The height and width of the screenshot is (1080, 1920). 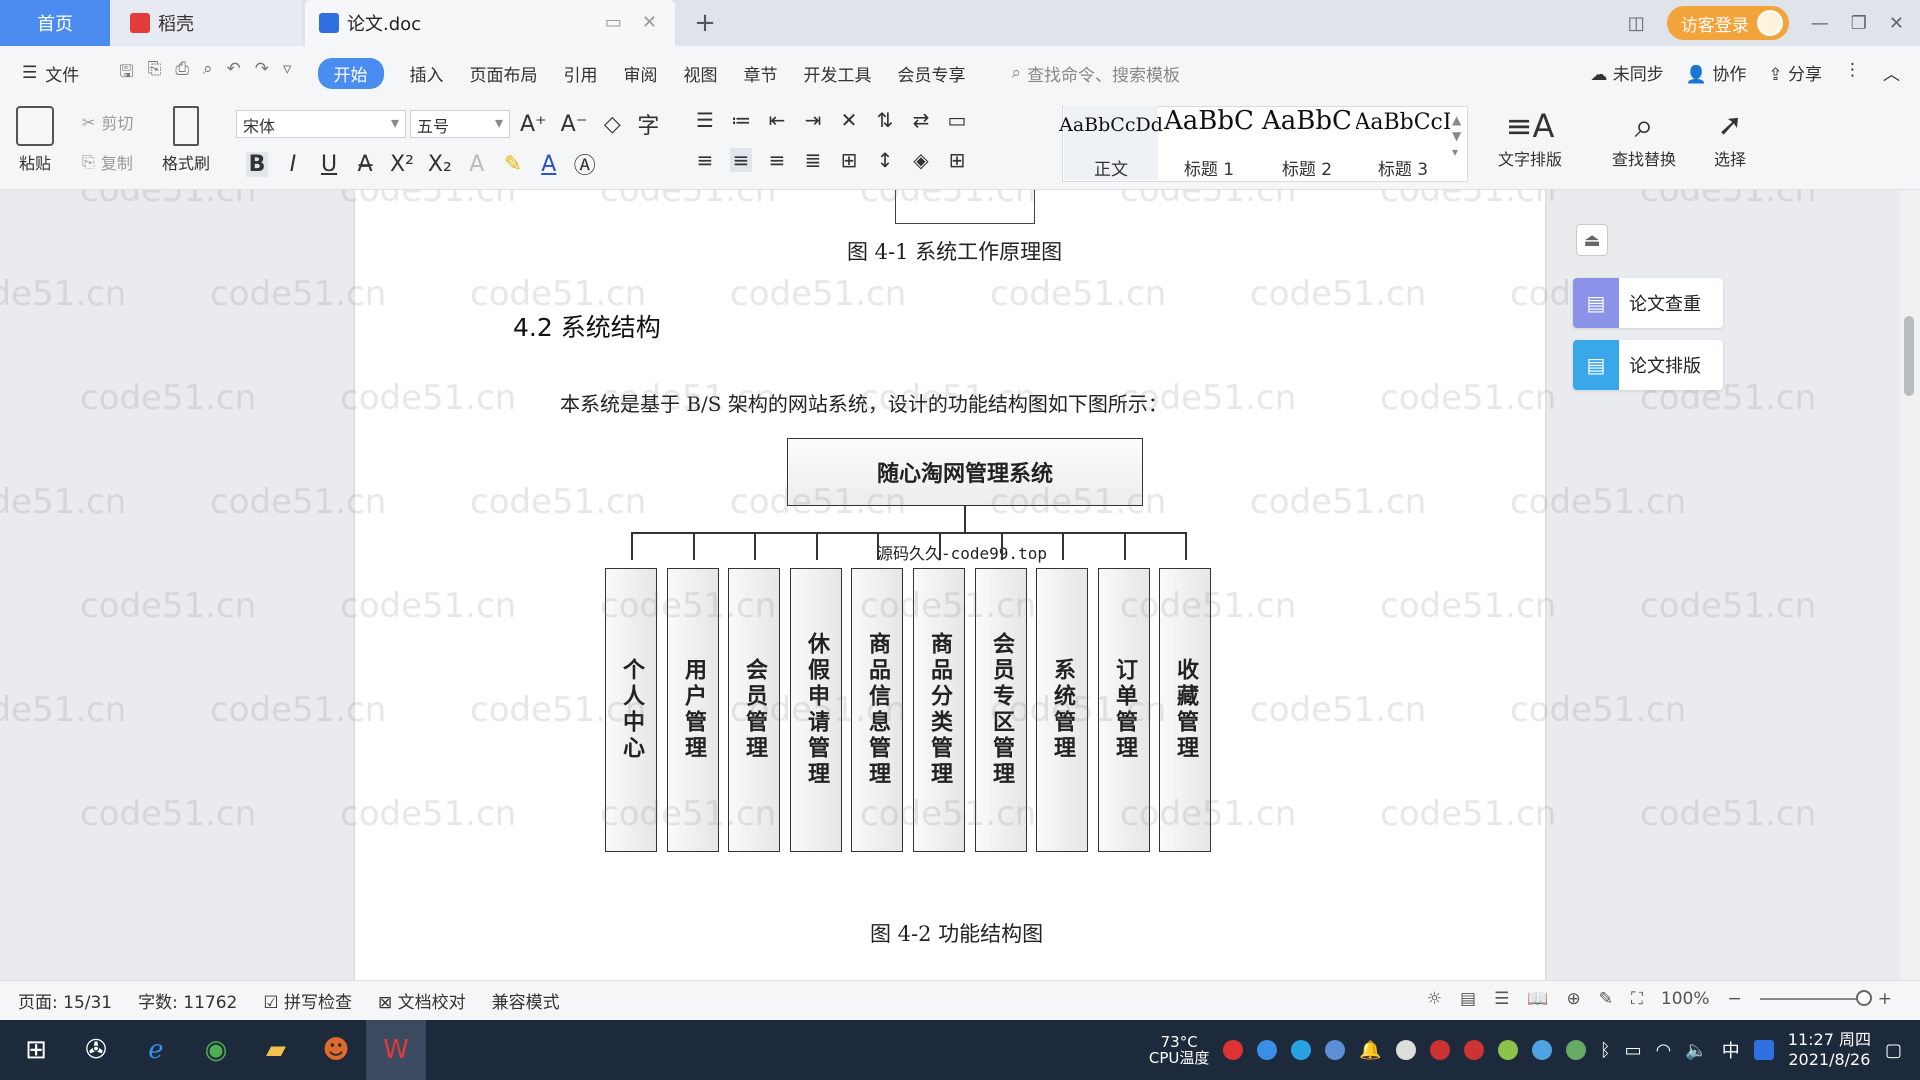 What do you see at coordinates (649, 22) in the screenshot?
I see `close-tab-icon: ✕` at bounding box center [649, 22].